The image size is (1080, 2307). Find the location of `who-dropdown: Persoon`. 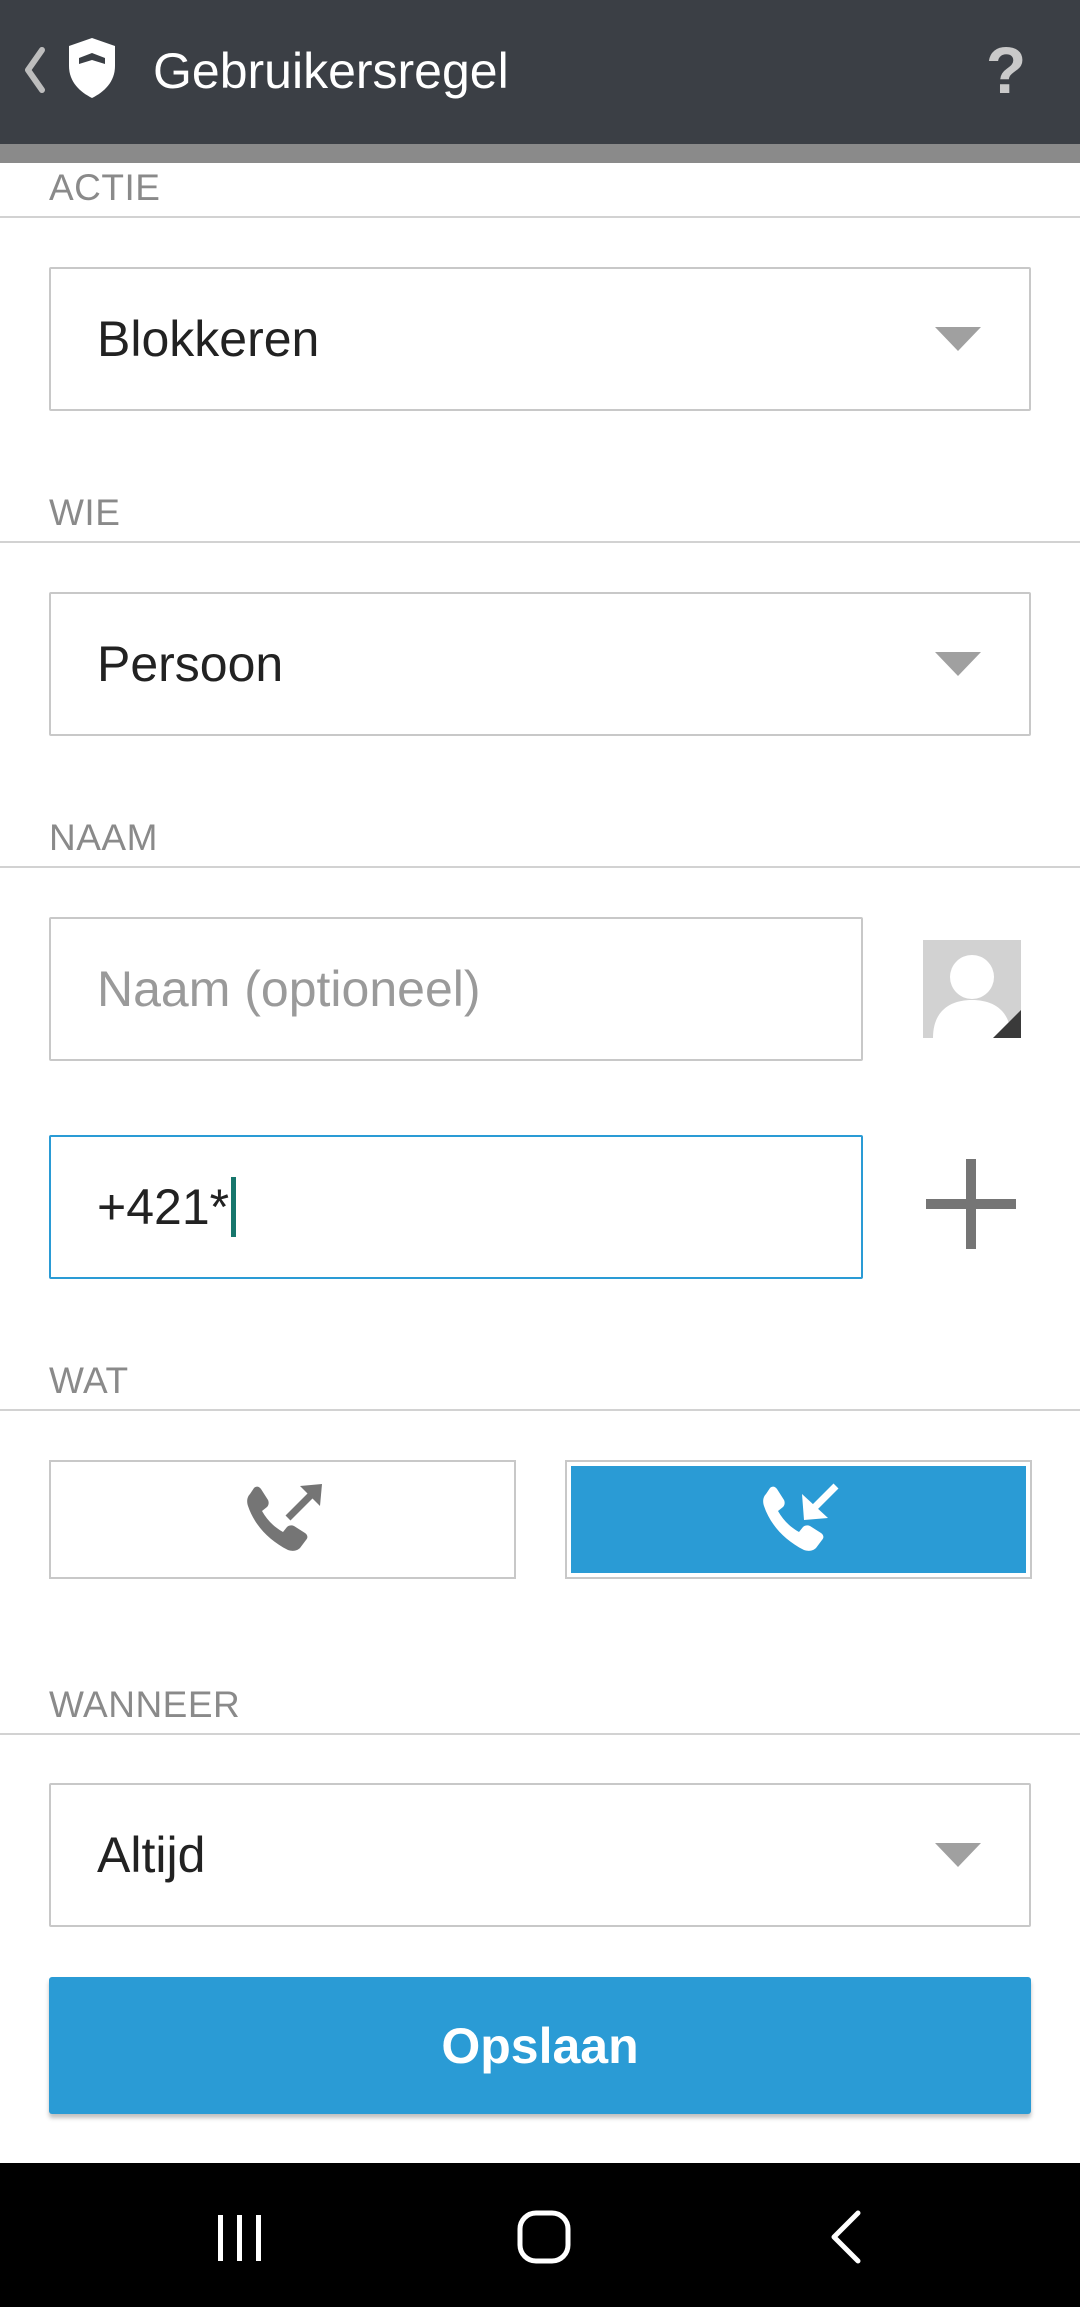

who-dropdown: Persoon is located at coordinates (540, 664).